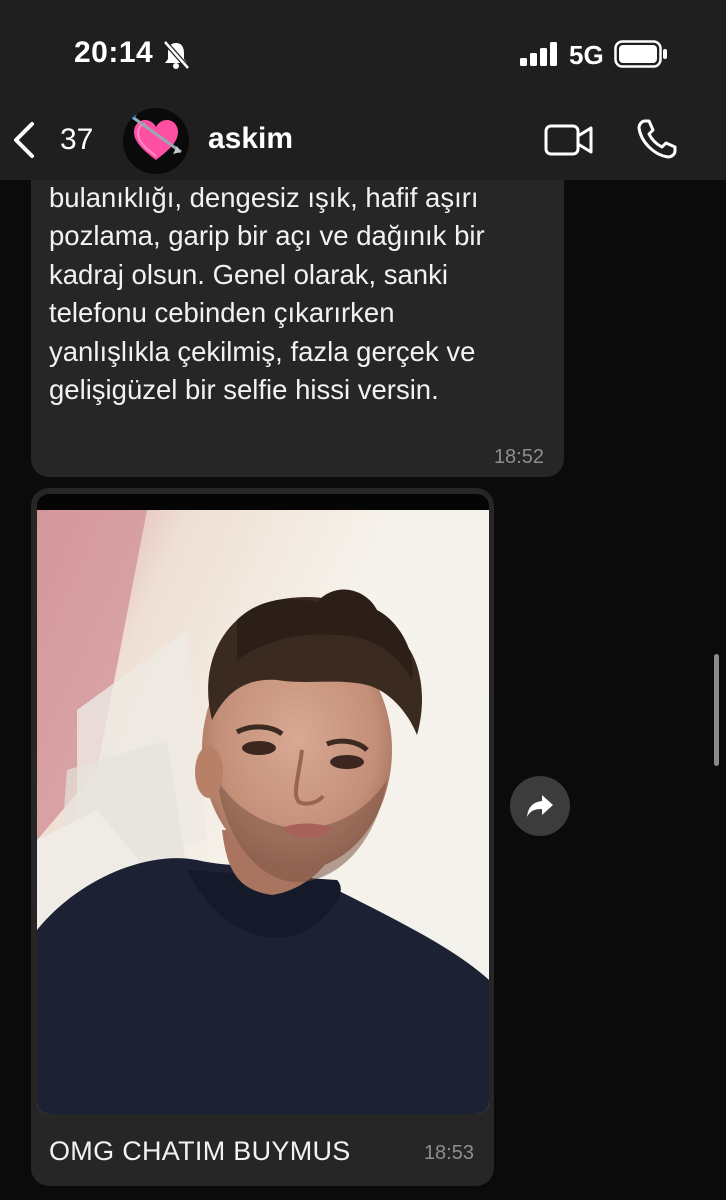  Describe the element at coordinates (518, 457) in the screenshot. I see `message-time: 18:52` at that location.